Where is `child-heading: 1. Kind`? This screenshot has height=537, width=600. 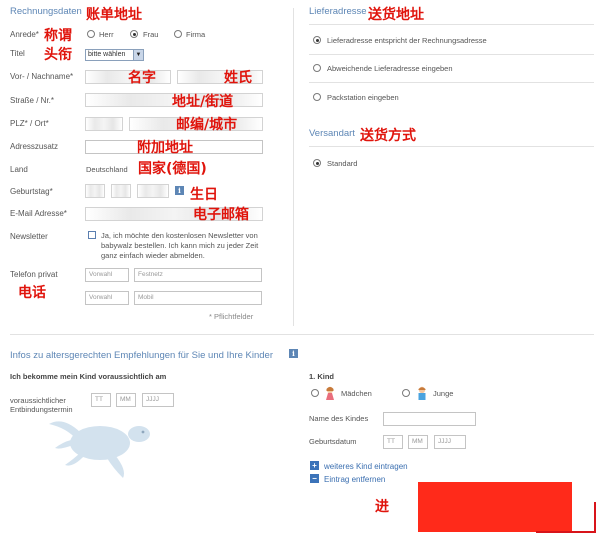
child-heading: 1. Kind is located at coordinates (322, 376).